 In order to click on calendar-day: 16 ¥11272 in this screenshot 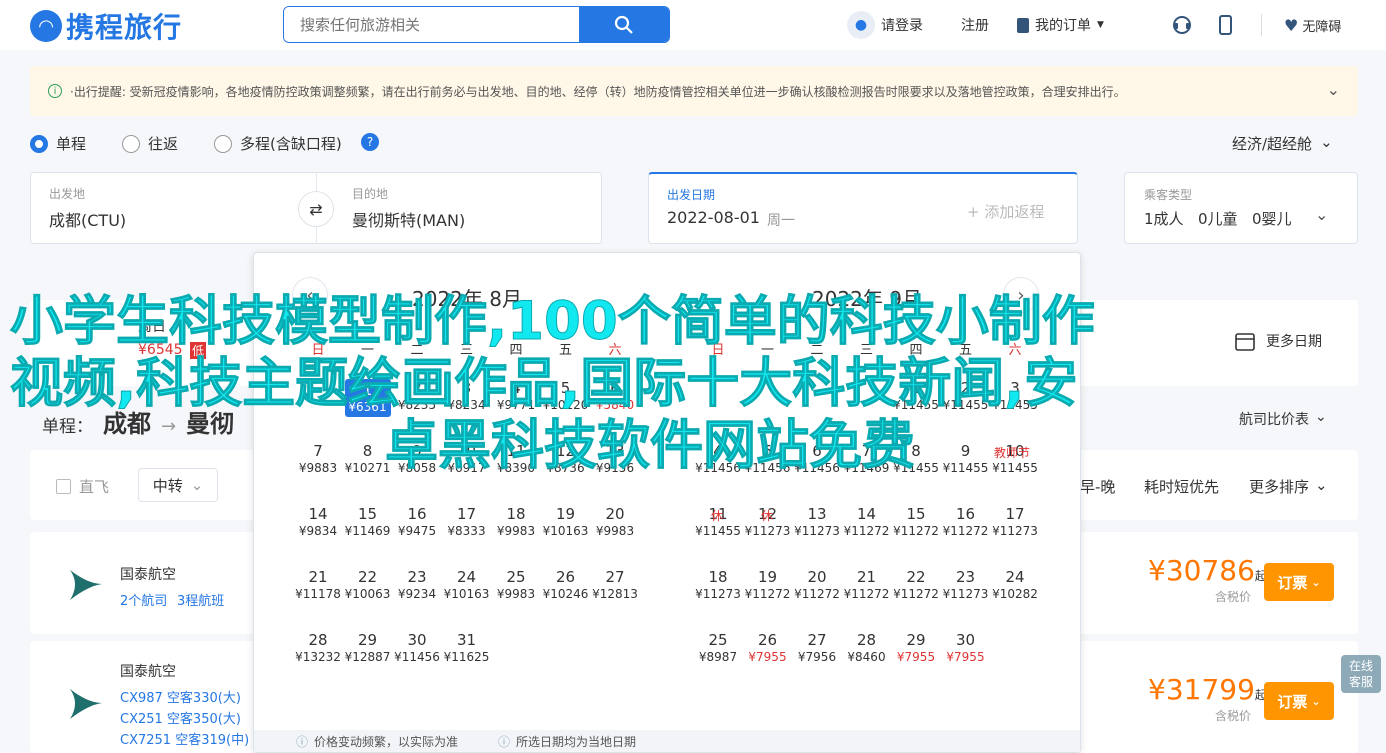, I will do `click(966, 522)`.